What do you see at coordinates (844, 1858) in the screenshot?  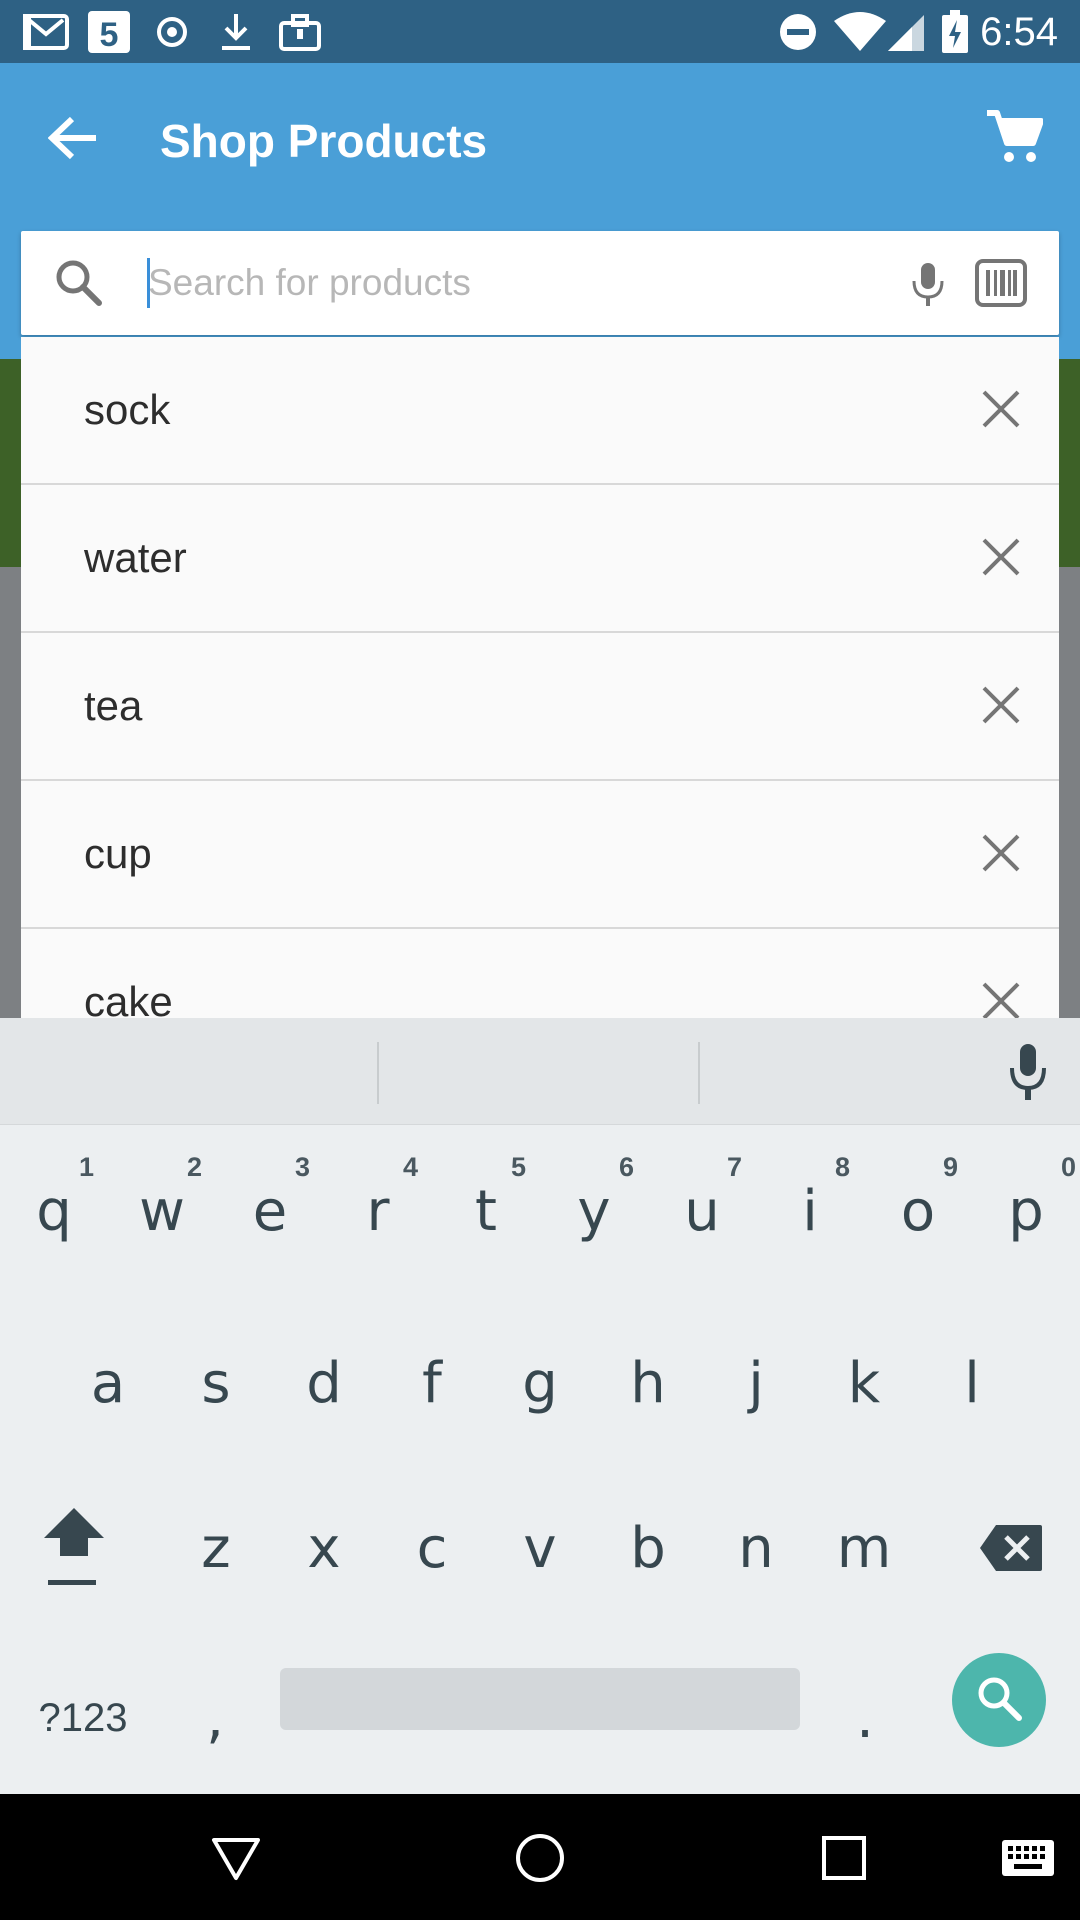 I see `recents-square-icon` at bounding box center [844, 1858].